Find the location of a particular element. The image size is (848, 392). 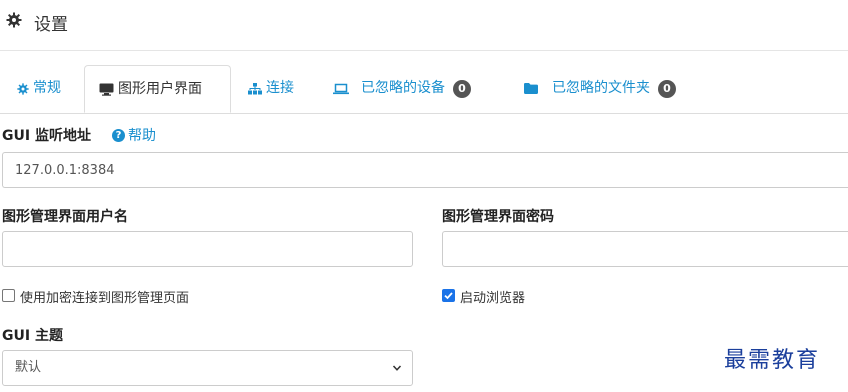

monitor-icon is located at coordinates (106, 89).